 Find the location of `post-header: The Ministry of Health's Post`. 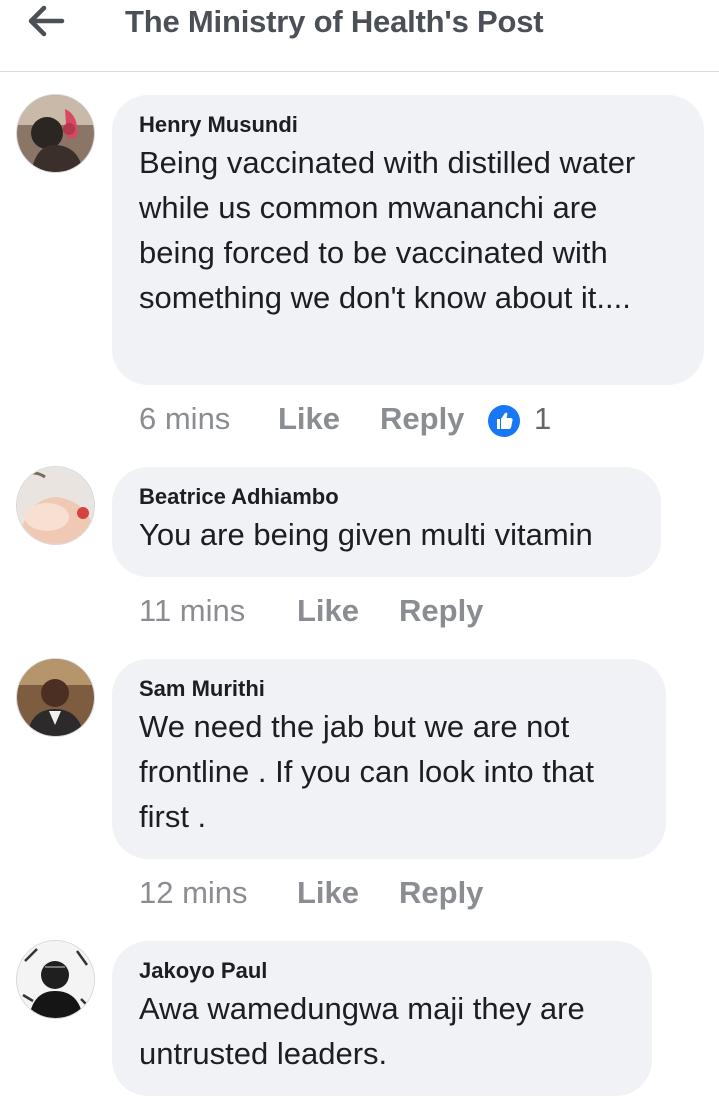

post-header: The Ministry of Health's Post is located at coordinates (359, 36).